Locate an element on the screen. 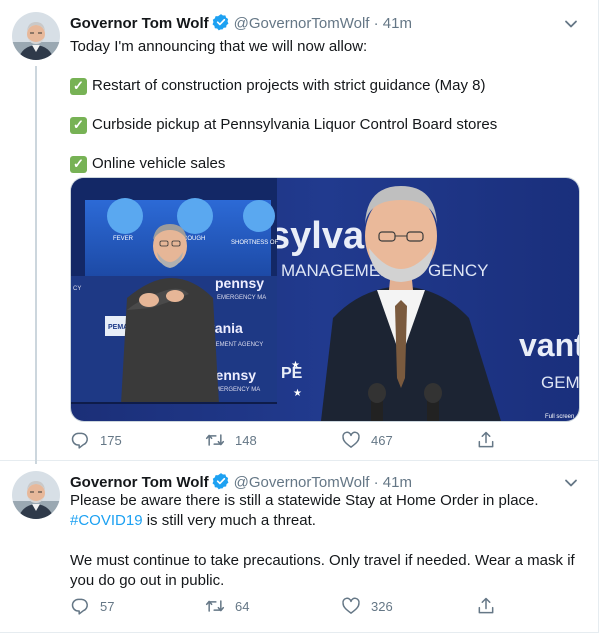 The width and height of the screenshot is (605, 634). tweet-header: Governor Tom Wolf @GovernorTomWolf · 41m is located at coordinates (328, 24).